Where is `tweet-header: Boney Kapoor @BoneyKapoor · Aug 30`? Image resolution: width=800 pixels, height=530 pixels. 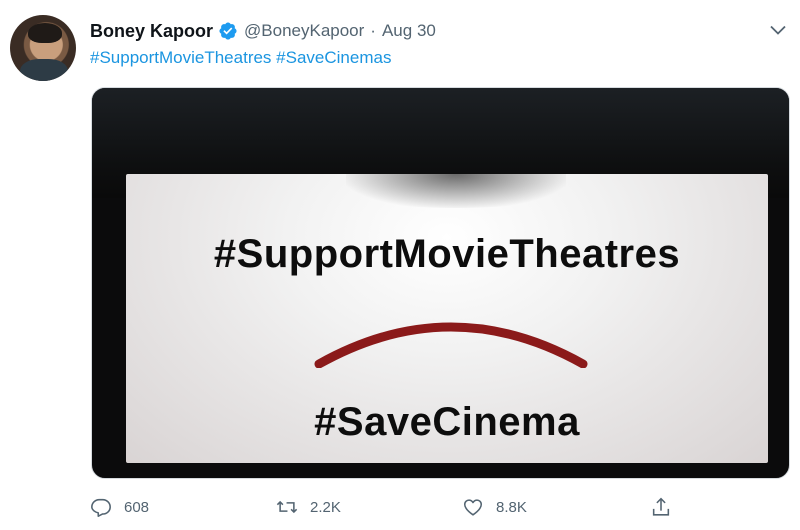
tweet-header: Boney Kapoor @BoneyKapoor · Aug 30 is located at coordinates (263, 31).